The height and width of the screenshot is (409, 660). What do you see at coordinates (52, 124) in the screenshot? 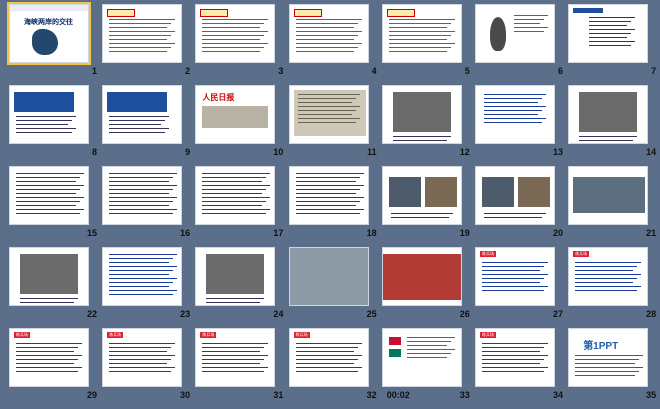
I see `slide-thumbnail-8: 8` at bounding box center [52, 124].